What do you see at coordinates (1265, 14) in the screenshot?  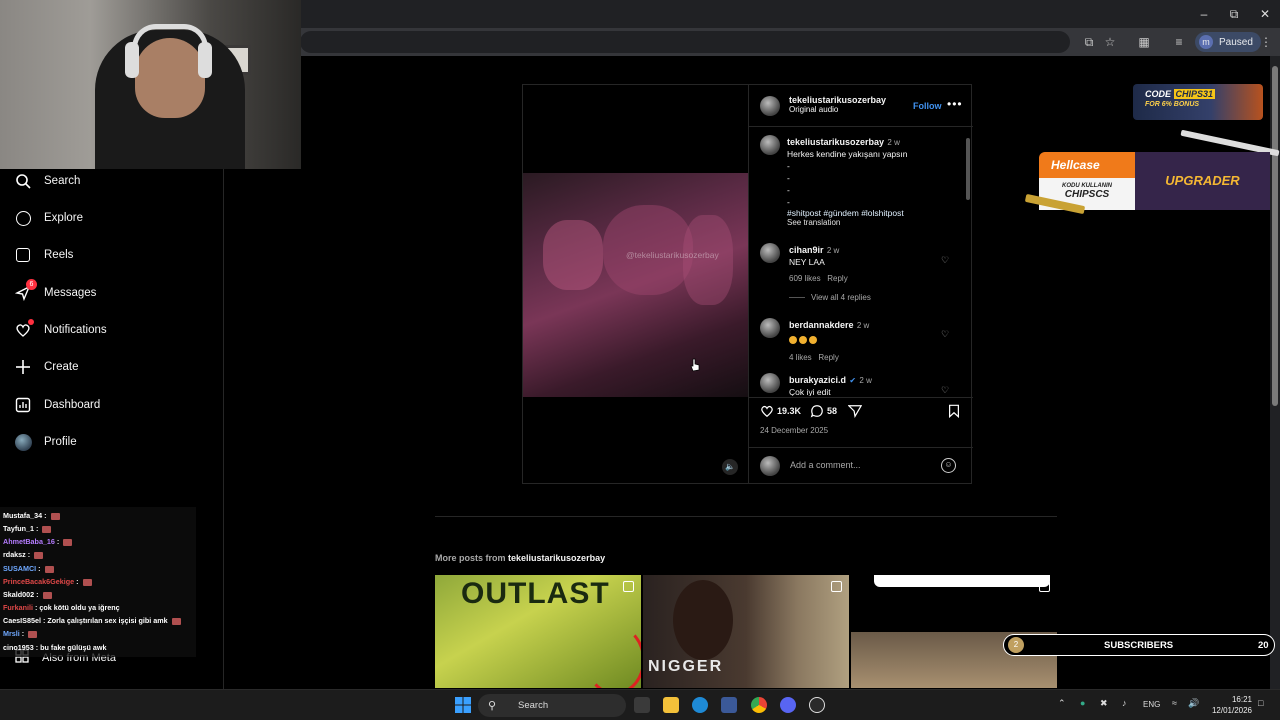 I see `close-icon: ✕` at bounding box center [1265, 14].